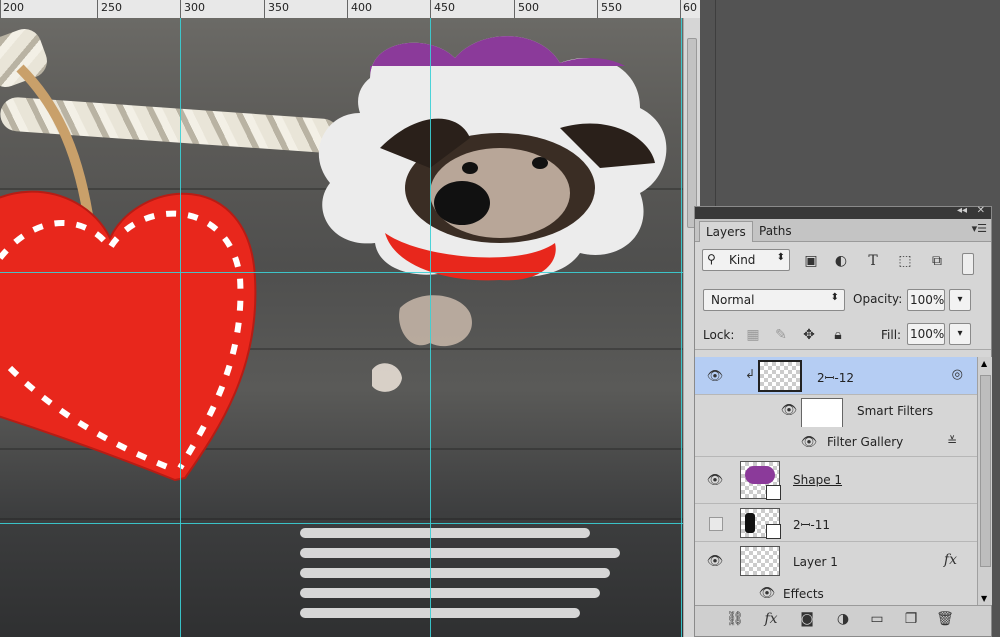 This screenshot has height=637, width=1000. Describe the element at coordinates (775, 231) in the screenshot. I see `tab-paths: Paths` at that location.